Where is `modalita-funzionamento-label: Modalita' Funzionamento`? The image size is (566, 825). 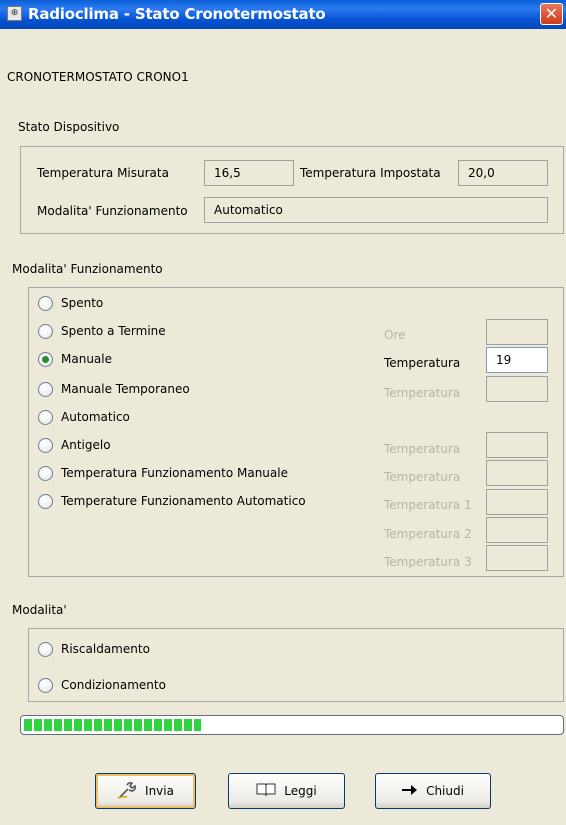
modalita-funzionamento-label: Modalita' Funzionamento is located at coordinates (112, 211).